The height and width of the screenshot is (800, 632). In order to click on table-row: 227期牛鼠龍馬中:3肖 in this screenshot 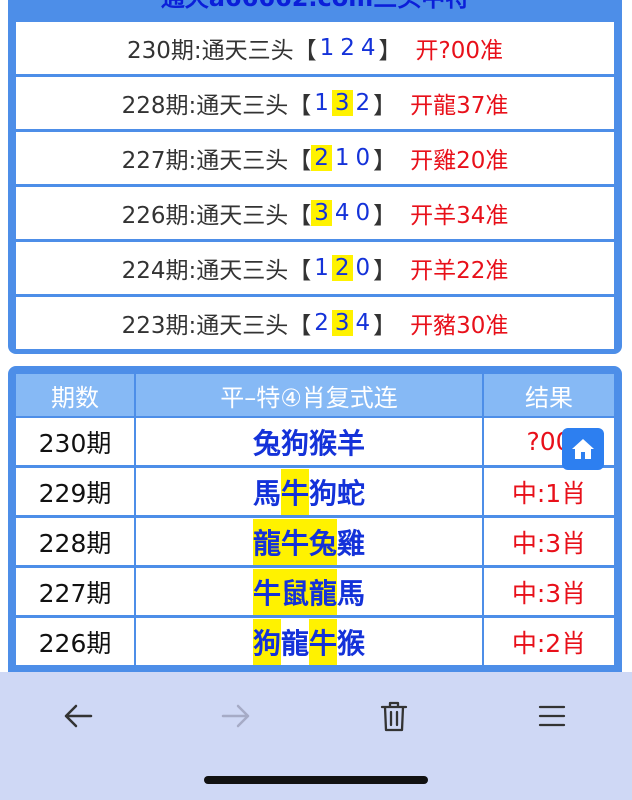, I will do `click(315, 591)`.